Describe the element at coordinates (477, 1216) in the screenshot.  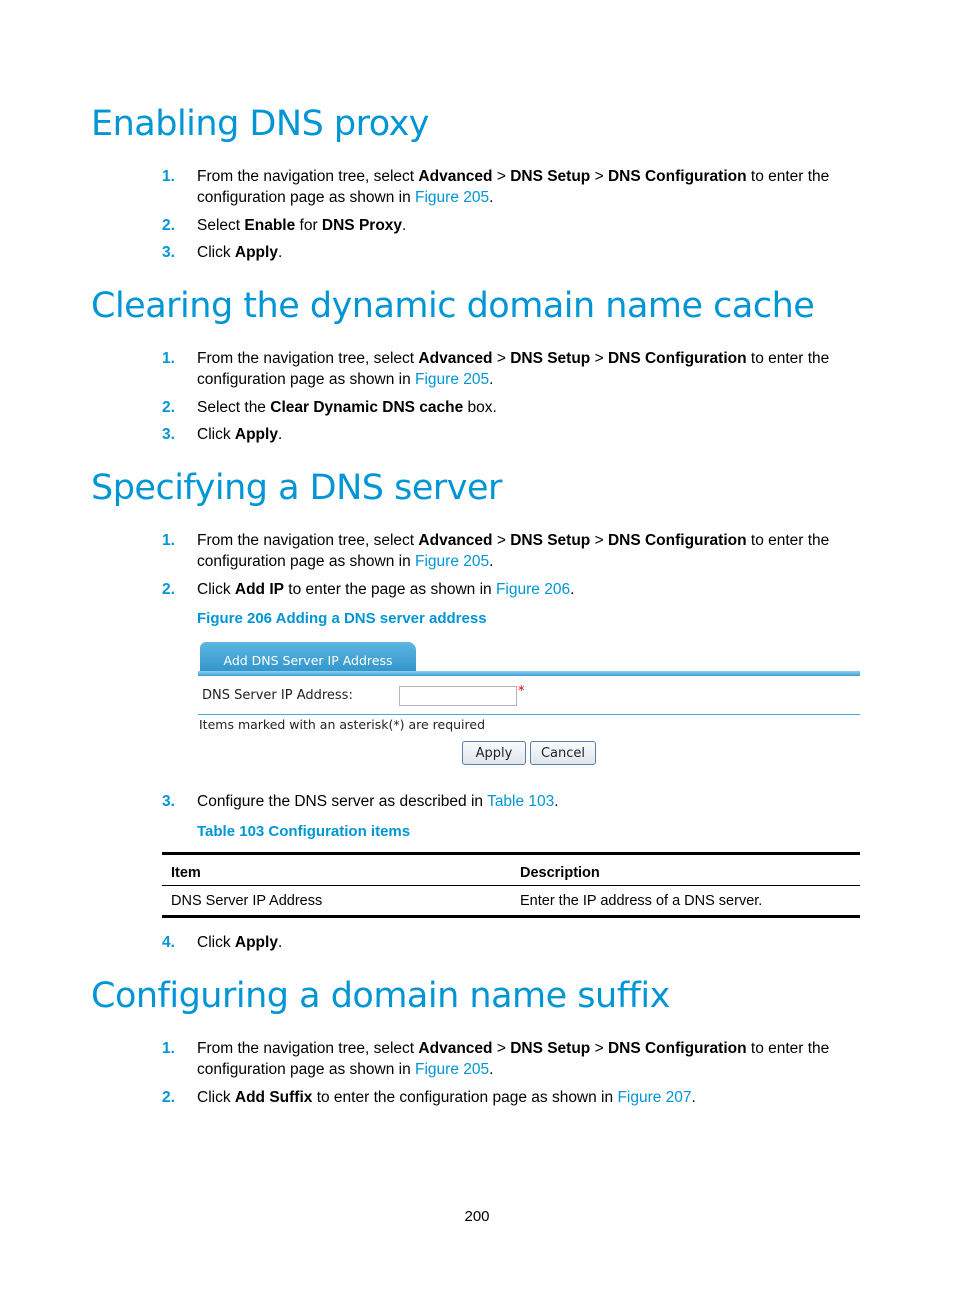
I see `page-number: 200` at that location.